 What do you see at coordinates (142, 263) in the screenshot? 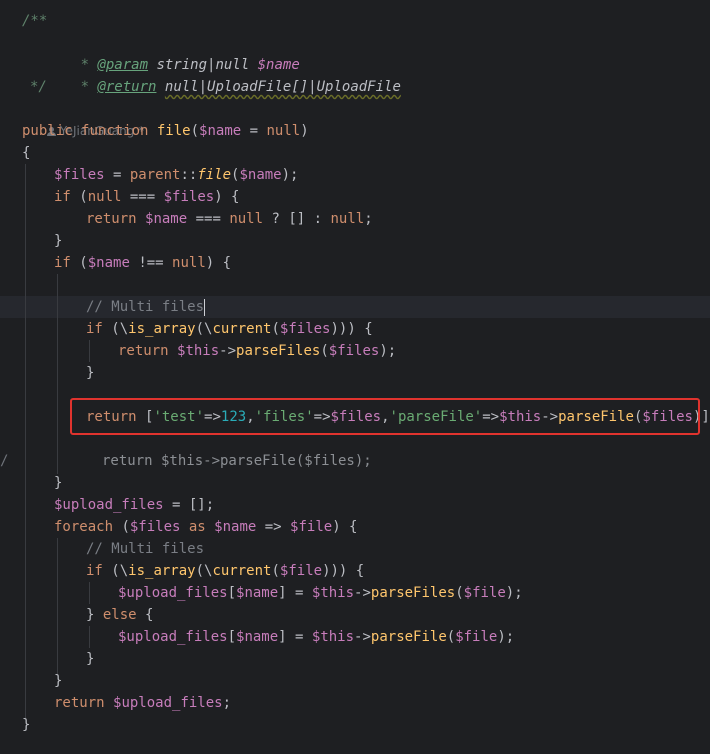
I see `code-line-content: if ($name !== null) {` at bounding box center [142, 263].